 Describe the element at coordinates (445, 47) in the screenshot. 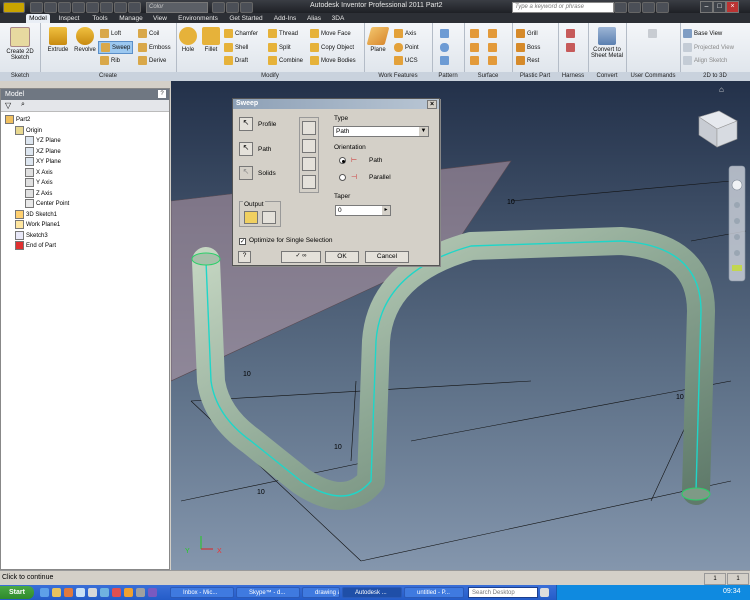

I see `circular-pattern-icon` at that location.